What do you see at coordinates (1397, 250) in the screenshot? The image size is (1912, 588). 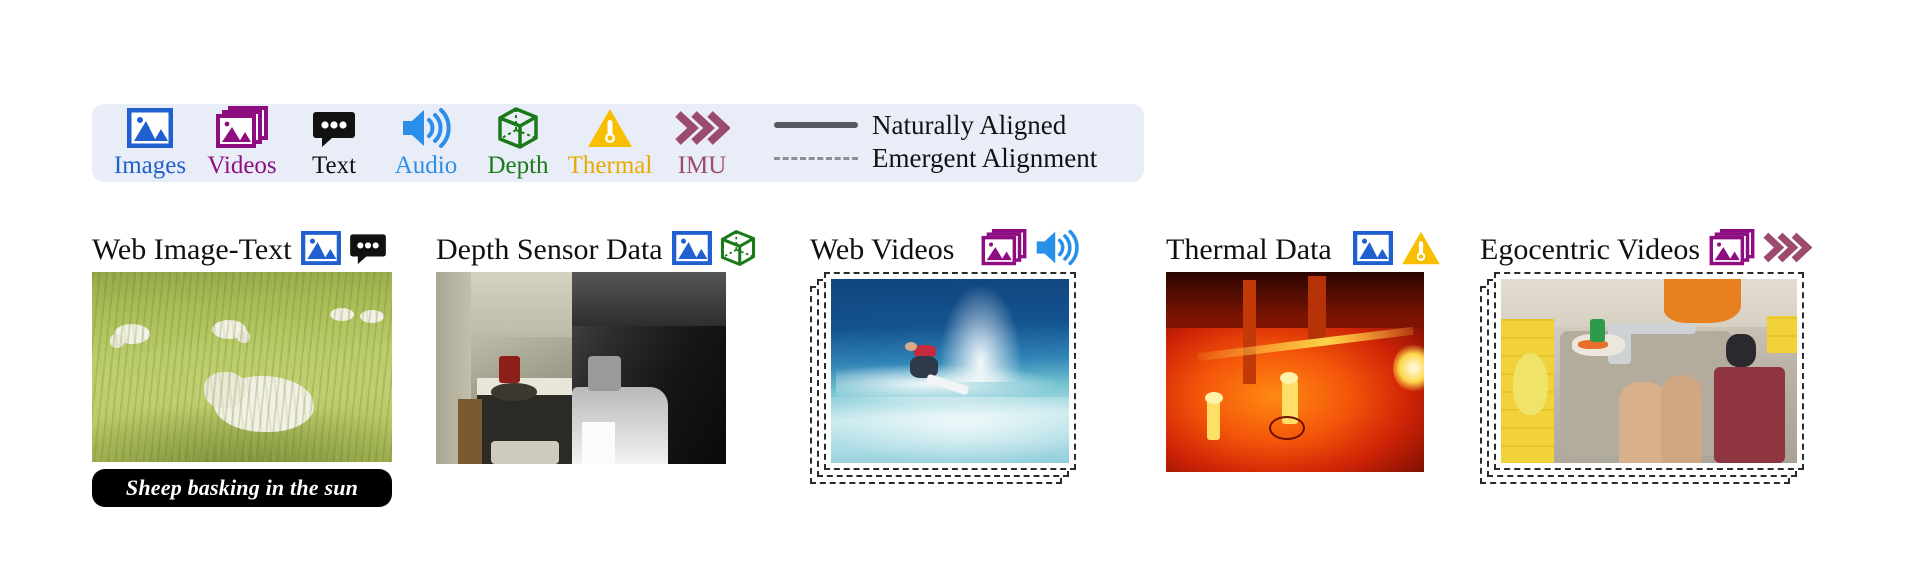 I see `panel-icons-thermal-data` at bounding box center [1397, 250].